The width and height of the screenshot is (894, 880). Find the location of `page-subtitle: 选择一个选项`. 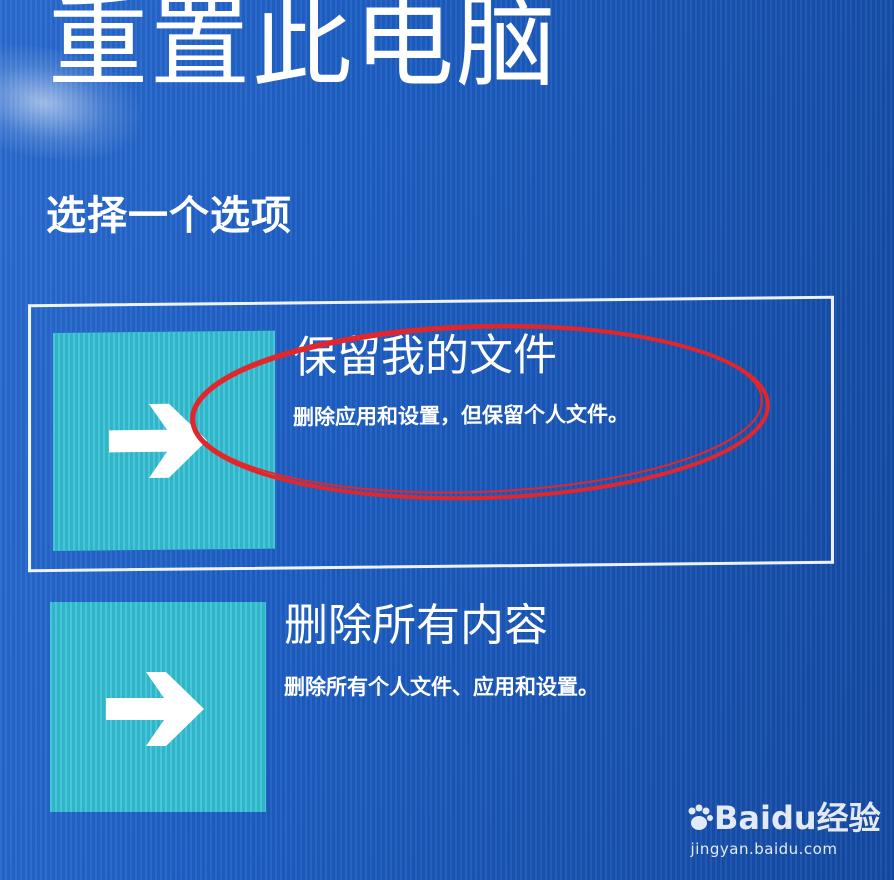

page-subtitle: 选择一个选项 is located at coordinates (169, 216).